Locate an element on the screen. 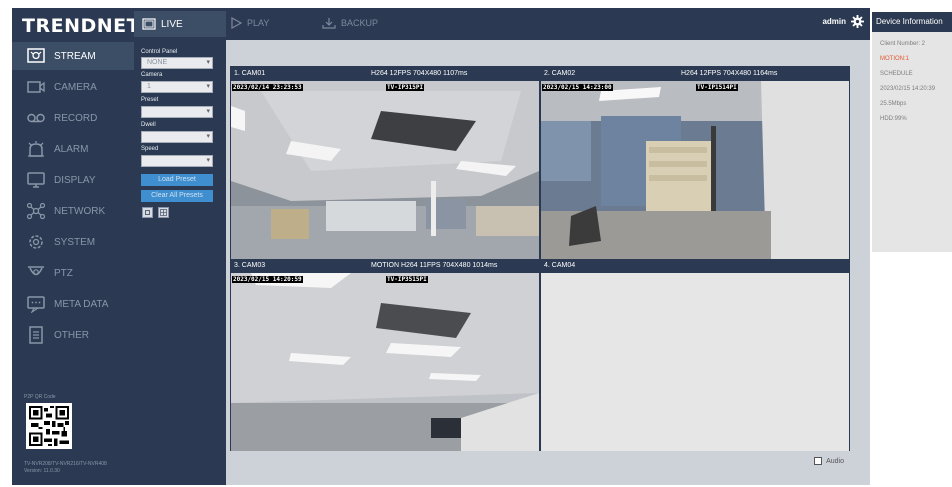 Image resolution: width=952 pixels, height=487 pixels. sidebar-item-stream: STREAM is located at coordinates (73, 56).